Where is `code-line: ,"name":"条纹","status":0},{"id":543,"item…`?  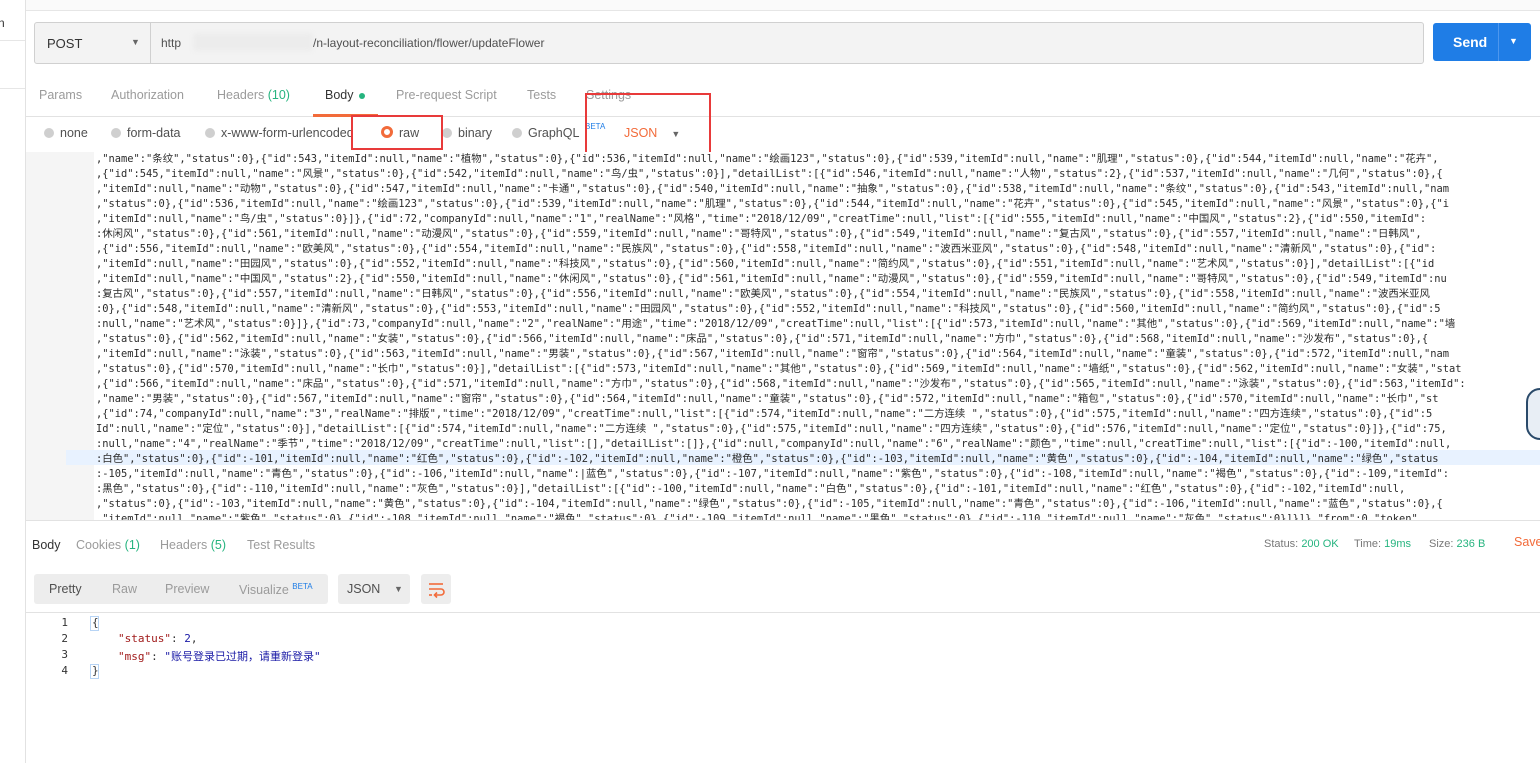
code-line: ,"name":"条纹","status":0},{"id":543,"item… is located at coordinates (767, 159).